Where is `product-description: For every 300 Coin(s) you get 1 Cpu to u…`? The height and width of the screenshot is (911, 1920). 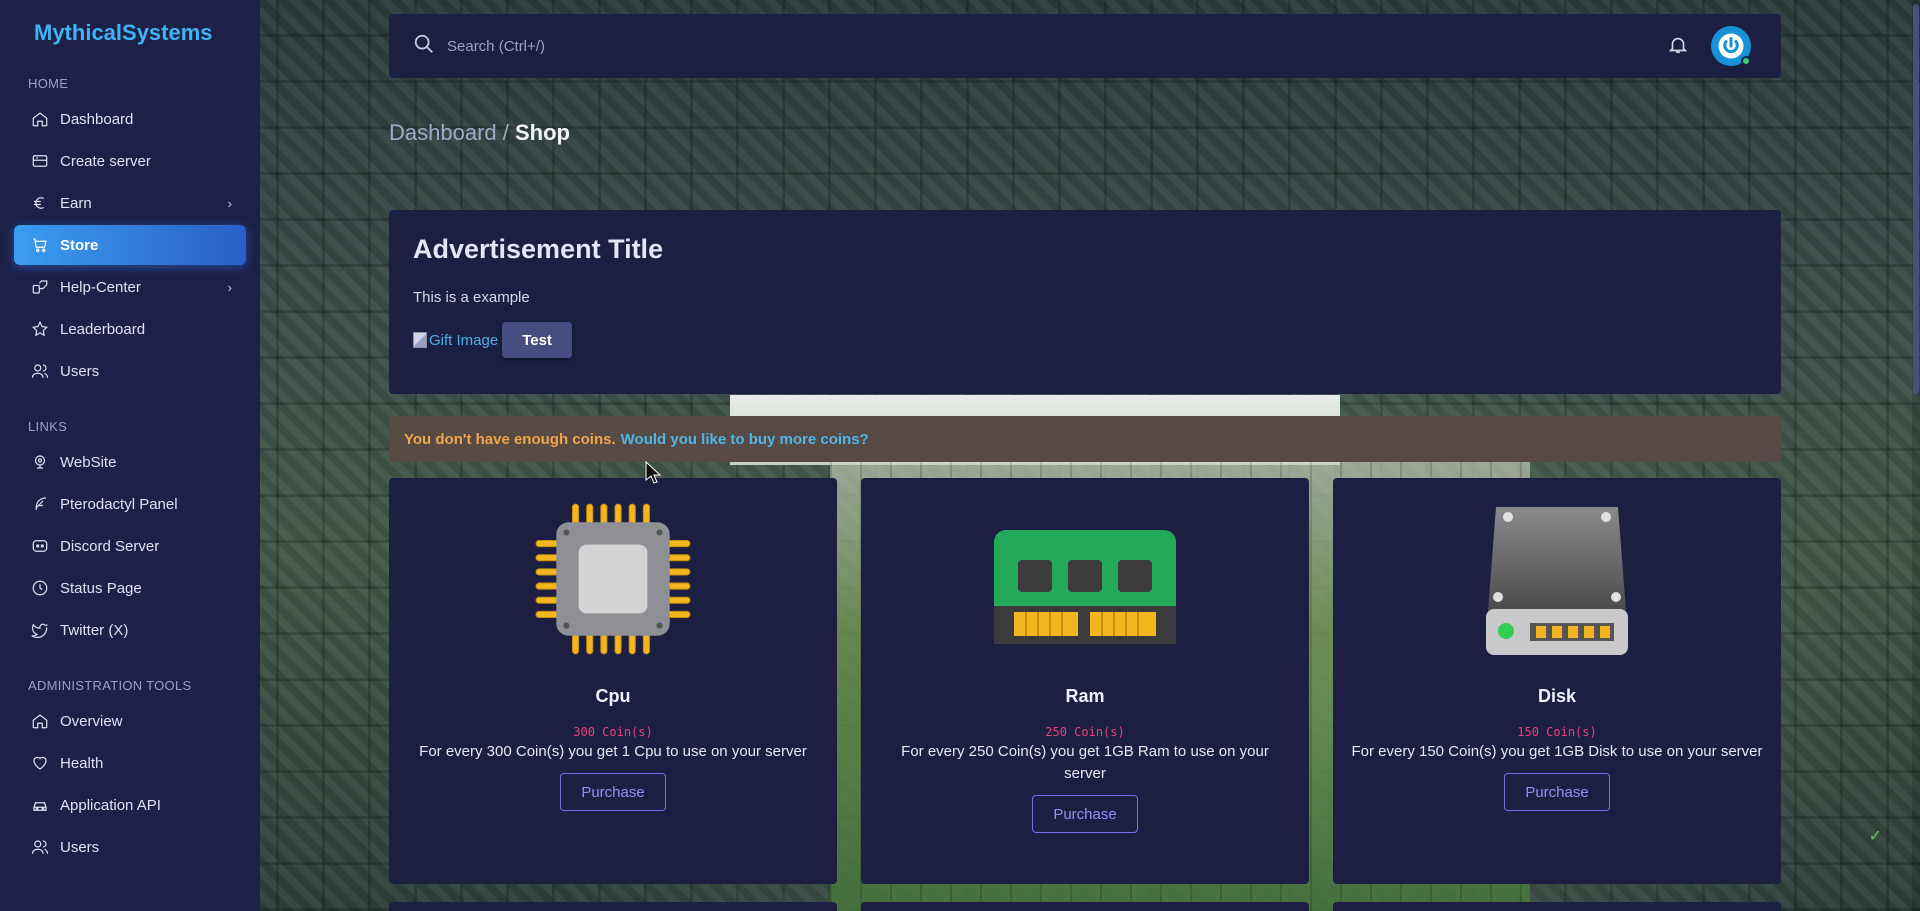
product-description: For every 300 Coin(s) you get 1 Cpu to u… is located at coordinates (613, 751).